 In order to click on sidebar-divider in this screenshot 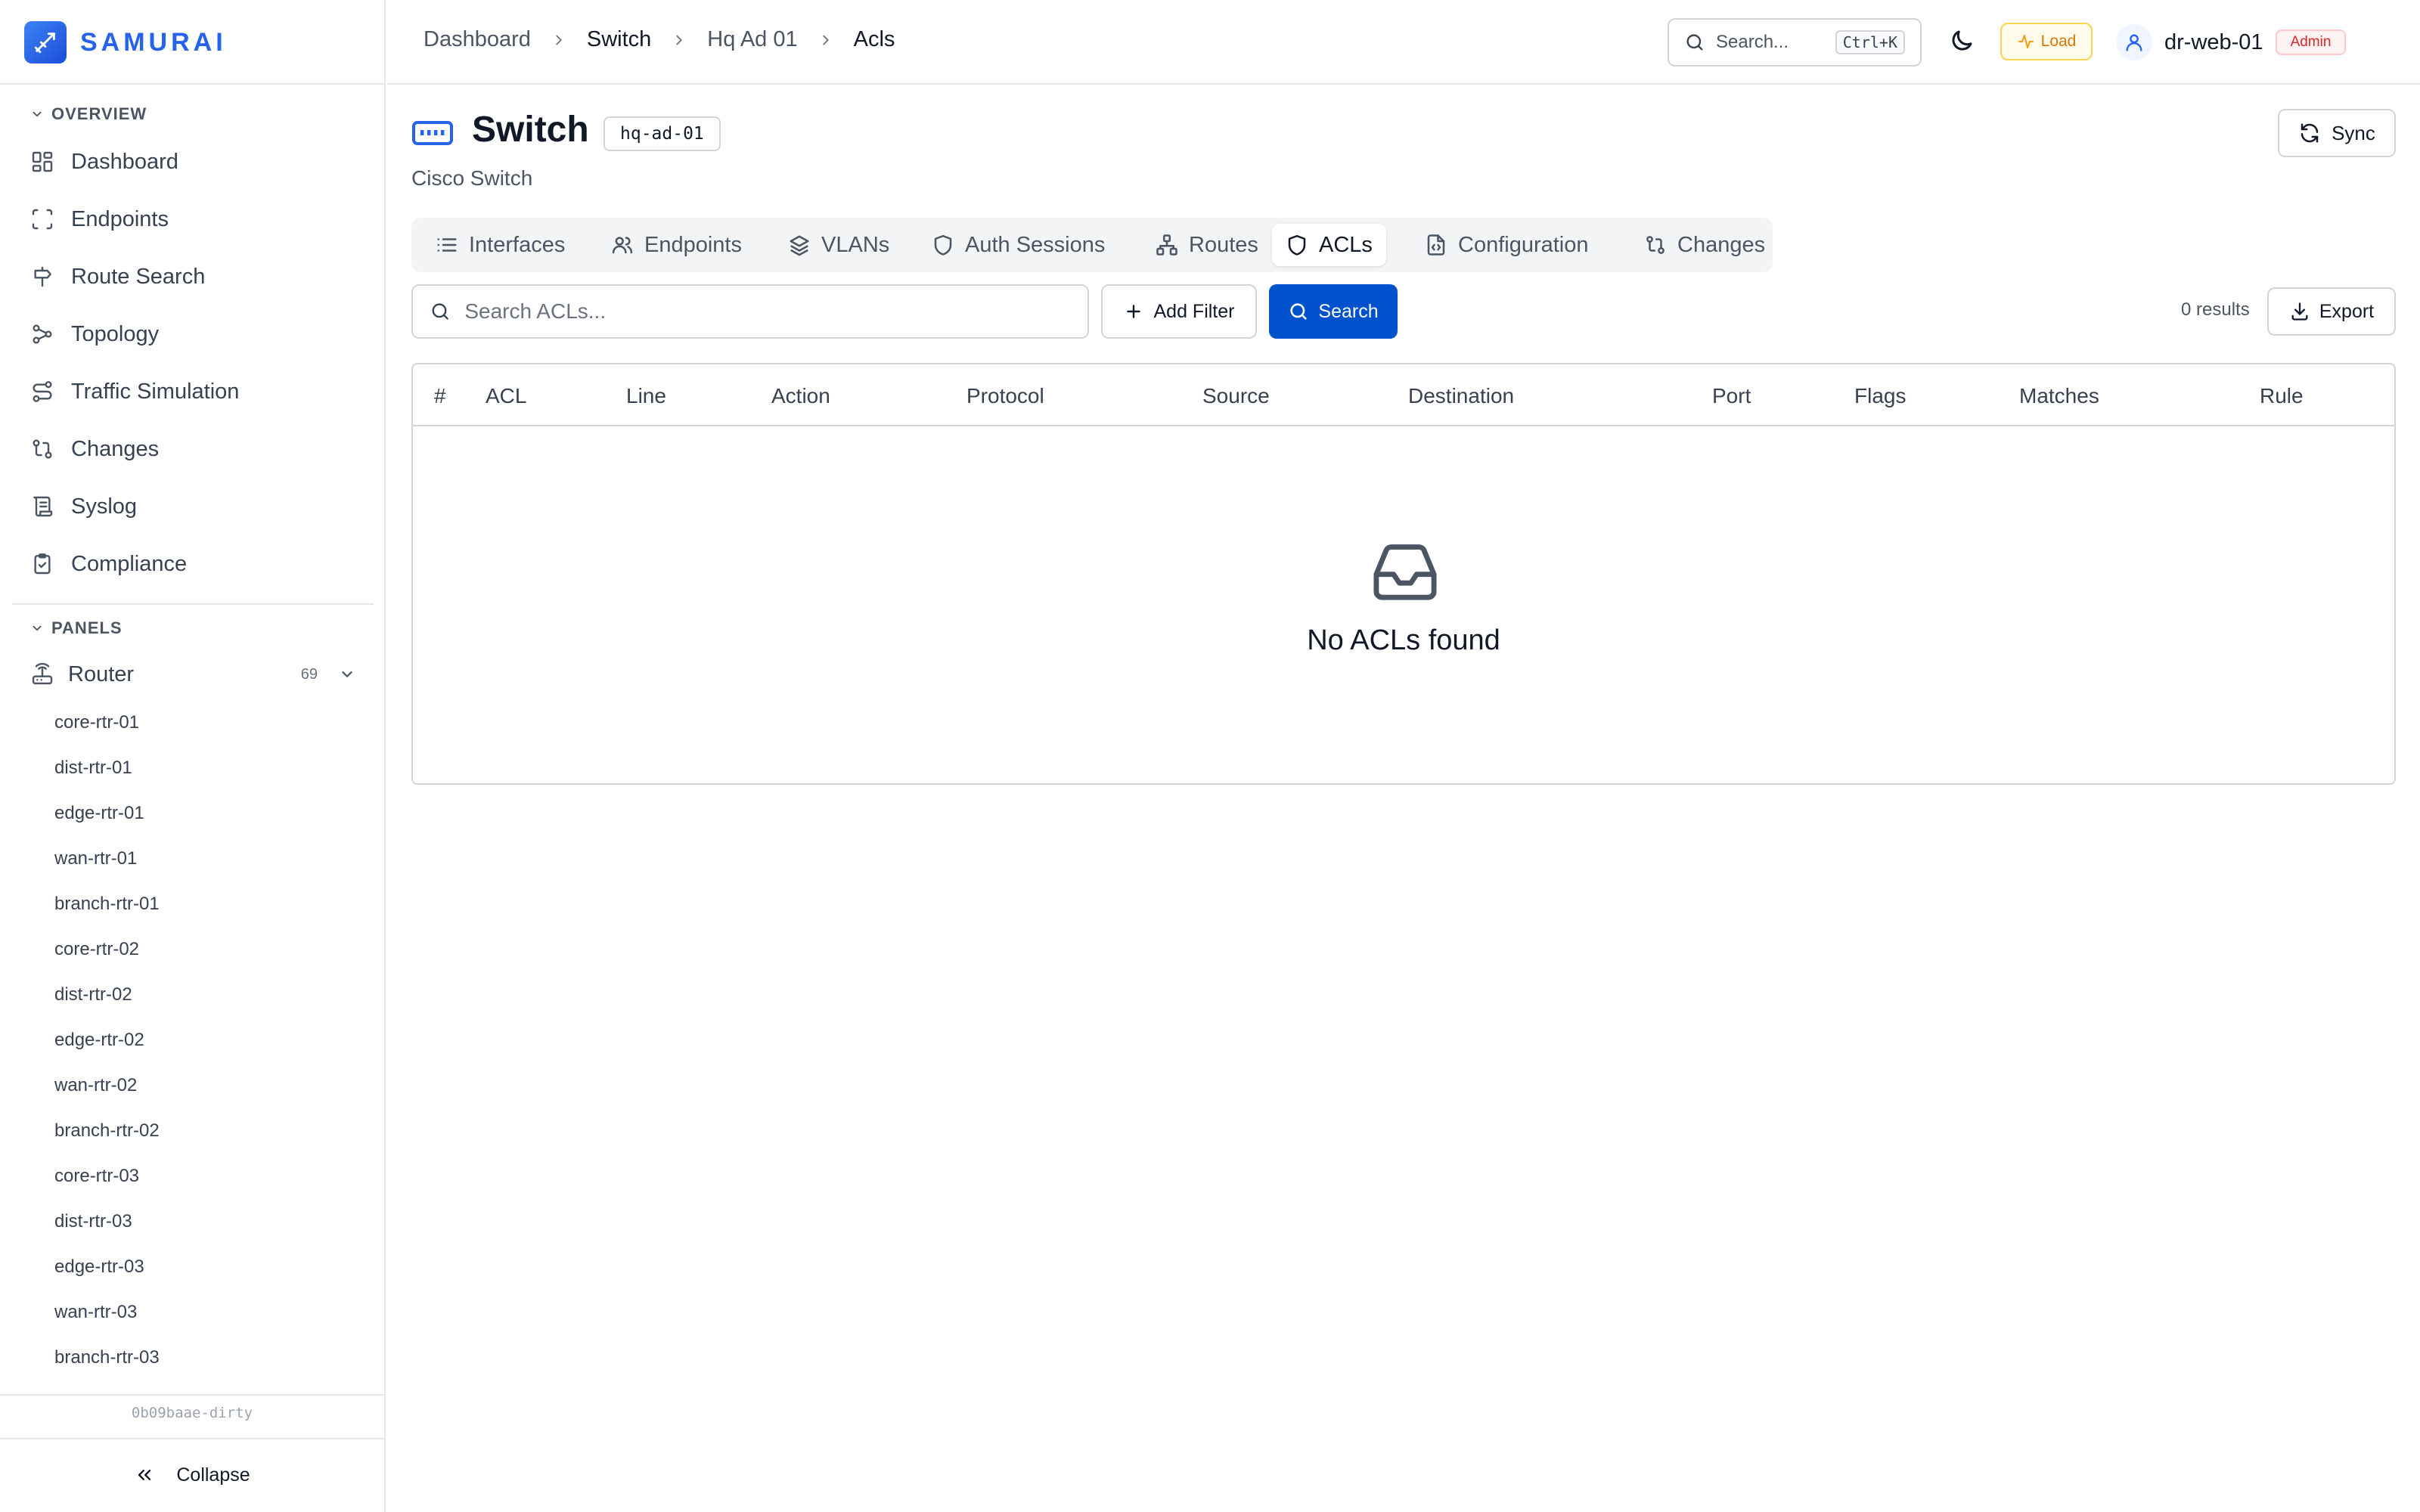, I will do `click(192, 1438)`.